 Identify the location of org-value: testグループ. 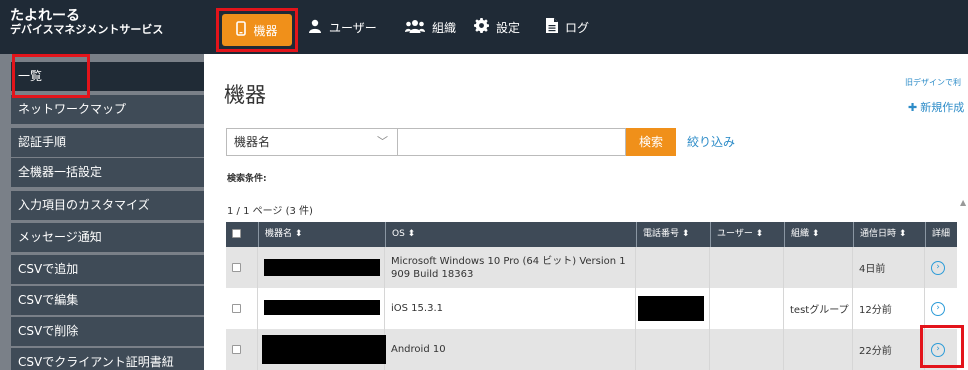
(819, 310).